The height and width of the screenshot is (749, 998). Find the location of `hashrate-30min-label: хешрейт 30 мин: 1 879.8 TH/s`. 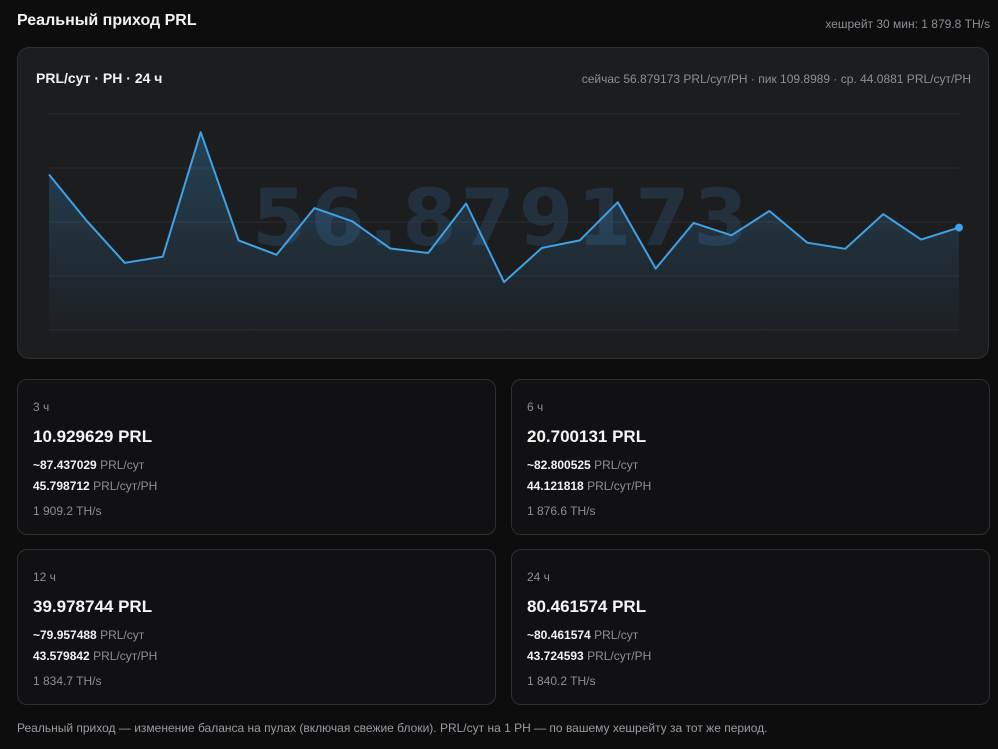

hashrate-30min-label: хешрейт 30 мин: 1 879.8 TH/s is located at coordinates (907, 24).